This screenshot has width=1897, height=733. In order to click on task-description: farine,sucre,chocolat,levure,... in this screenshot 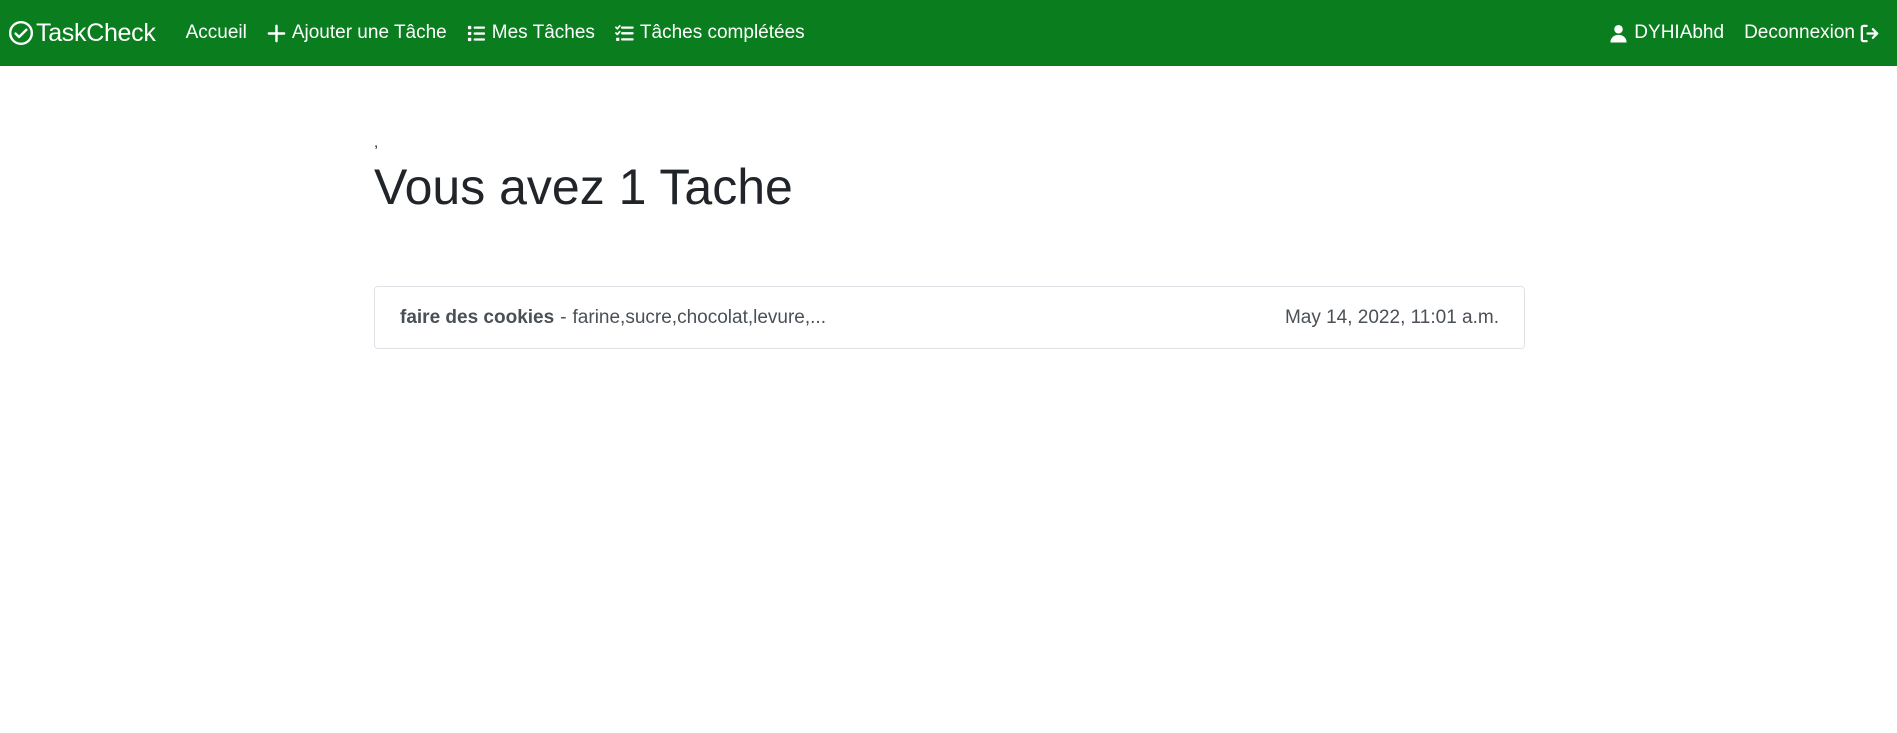, I will do `click(699, 317)`.